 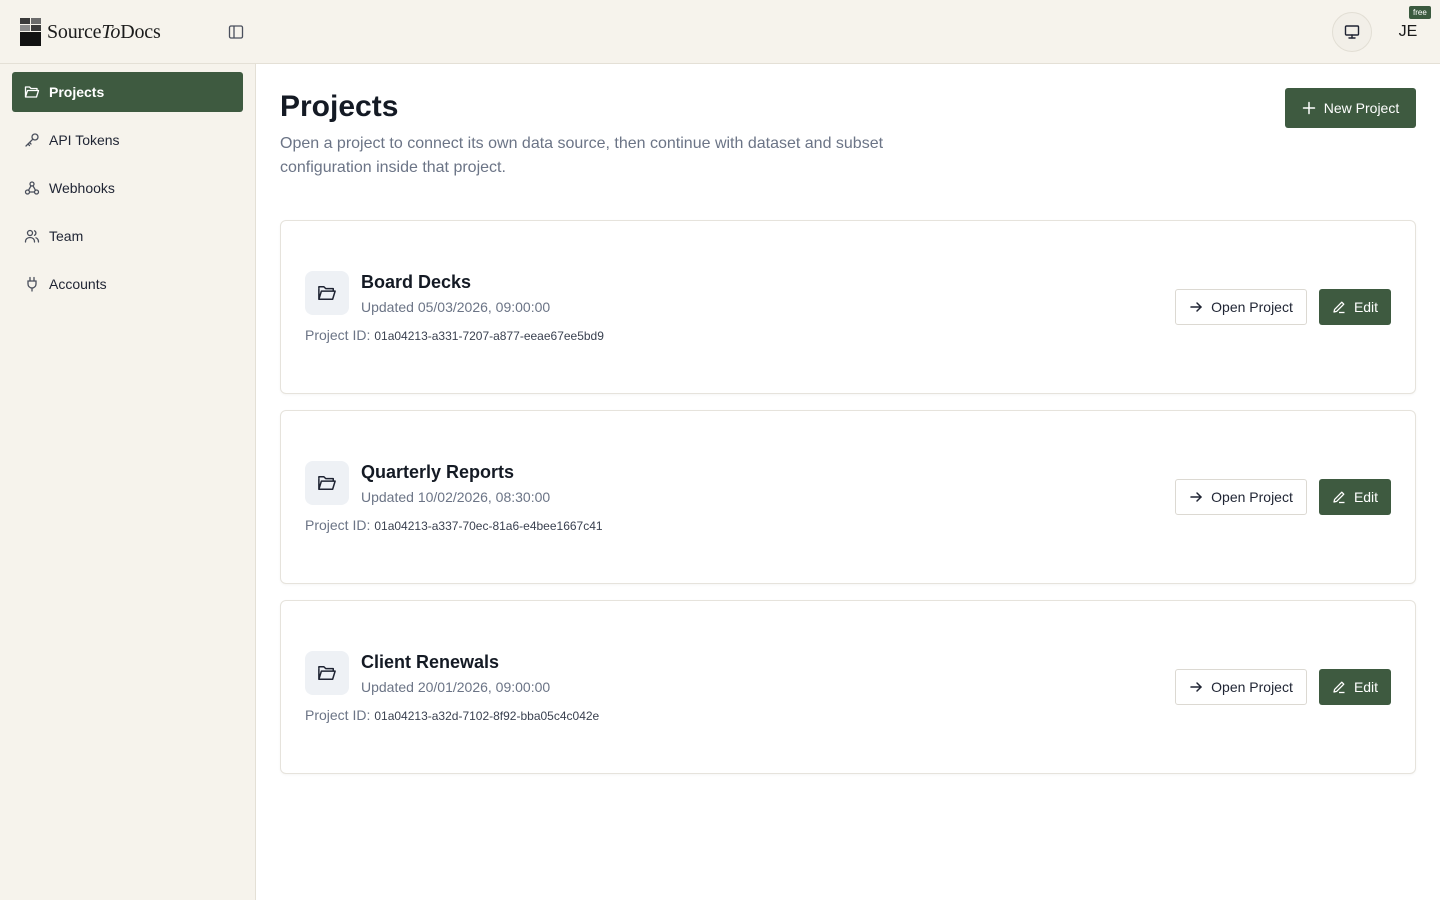 I want to click on sidebar-item-team: Team, so click(x=127, y=236).